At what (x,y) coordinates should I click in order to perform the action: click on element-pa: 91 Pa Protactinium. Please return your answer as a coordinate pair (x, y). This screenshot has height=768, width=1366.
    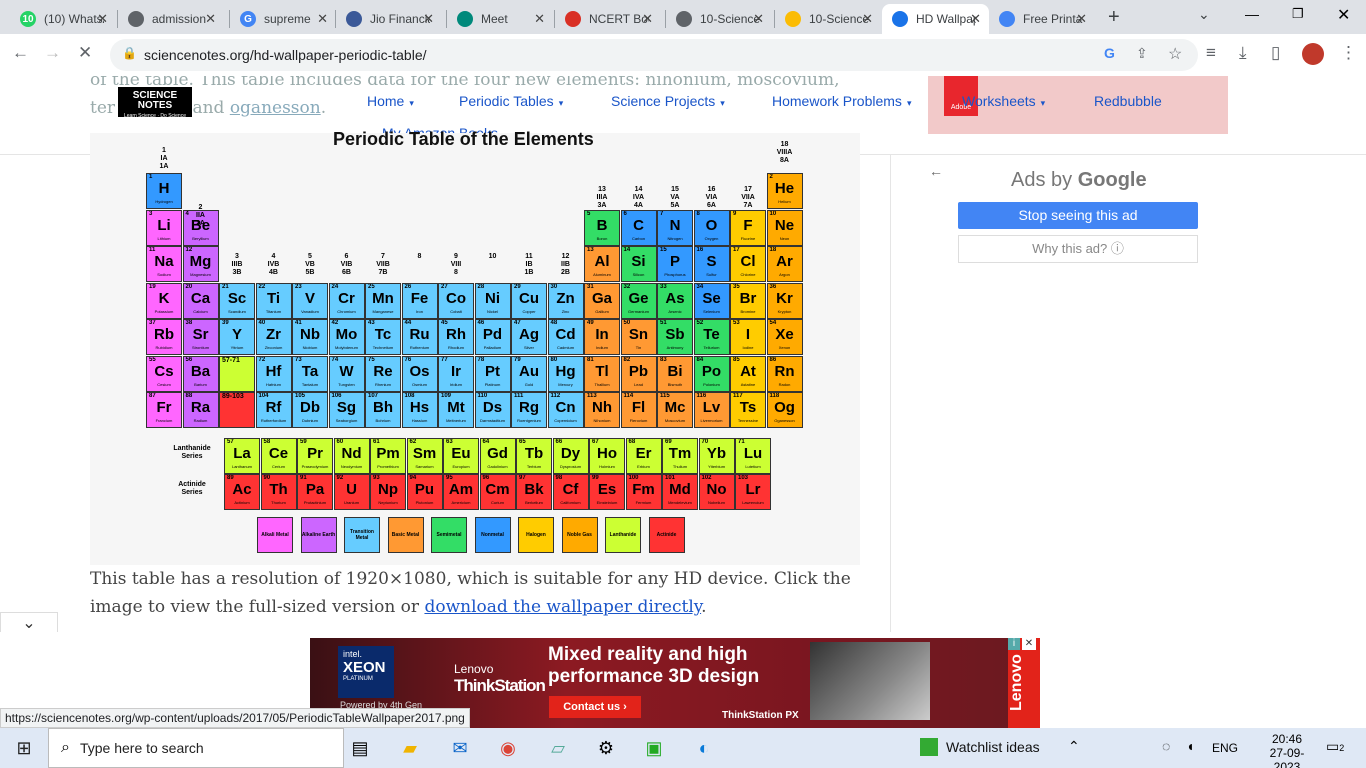
    Looking at the image, I should click on (315, 492).